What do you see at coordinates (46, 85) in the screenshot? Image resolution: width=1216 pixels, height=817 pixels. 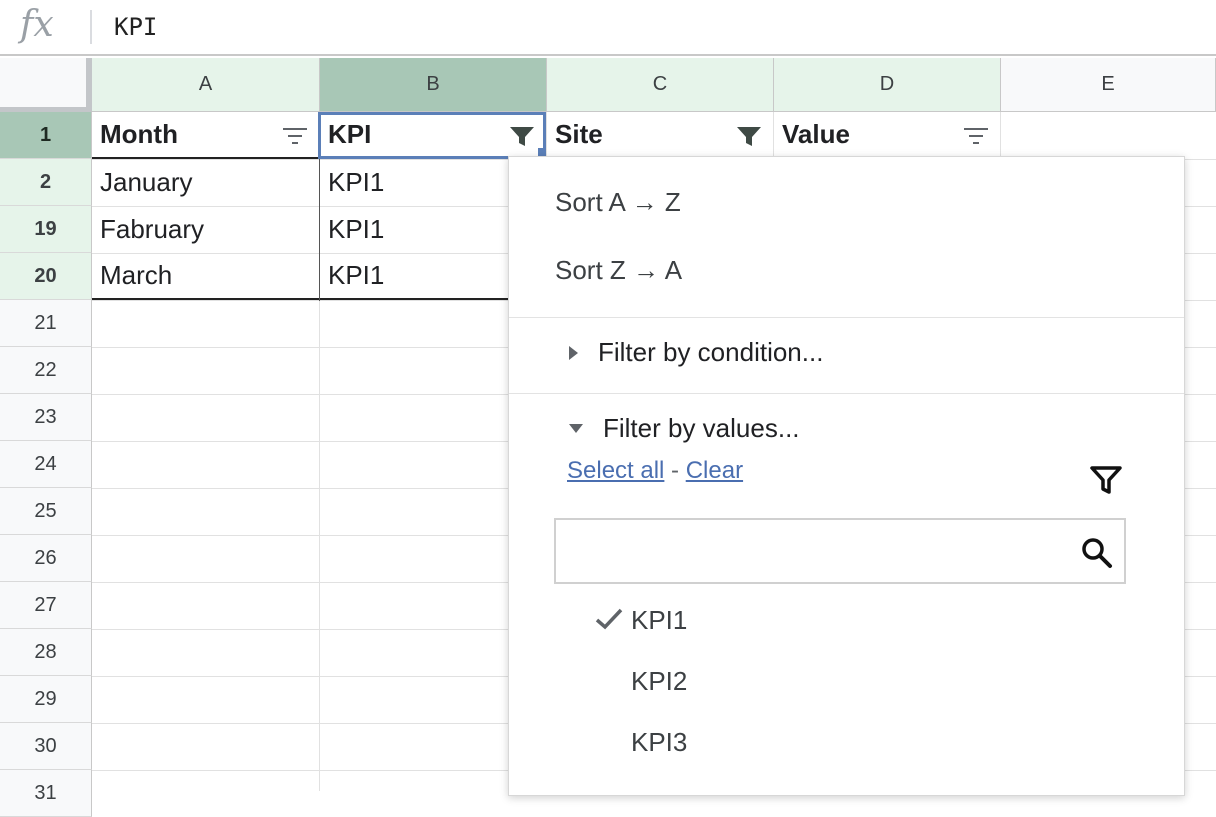 I see `select-all-corner` at bounding box center [46, 85].